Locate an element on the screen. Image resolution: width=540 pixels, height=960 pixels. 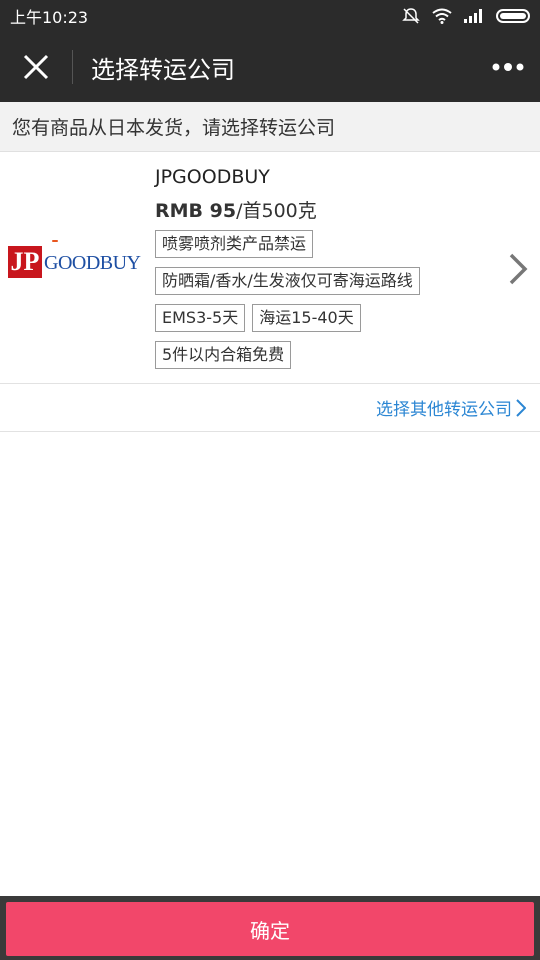
more-button is located at coordinates (508, 67).